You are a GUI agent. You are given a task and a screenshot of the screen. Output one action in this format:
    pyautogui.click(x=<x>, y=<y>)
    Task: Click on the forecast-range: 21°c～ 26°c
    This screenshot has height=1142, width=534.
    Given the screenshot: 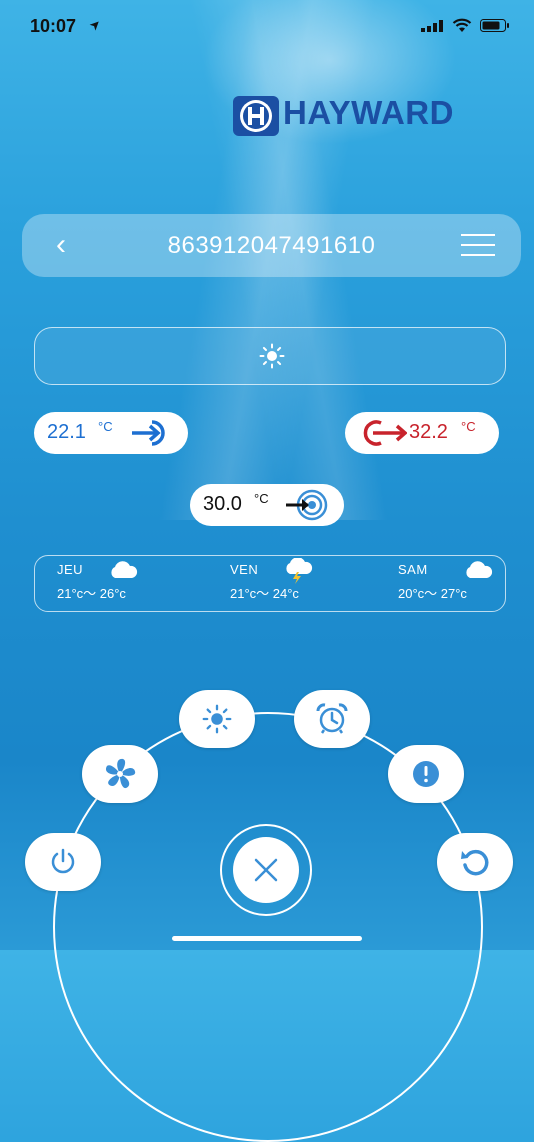 What is the action you would take?
    pyautogui.click(x=91, y=593)
    